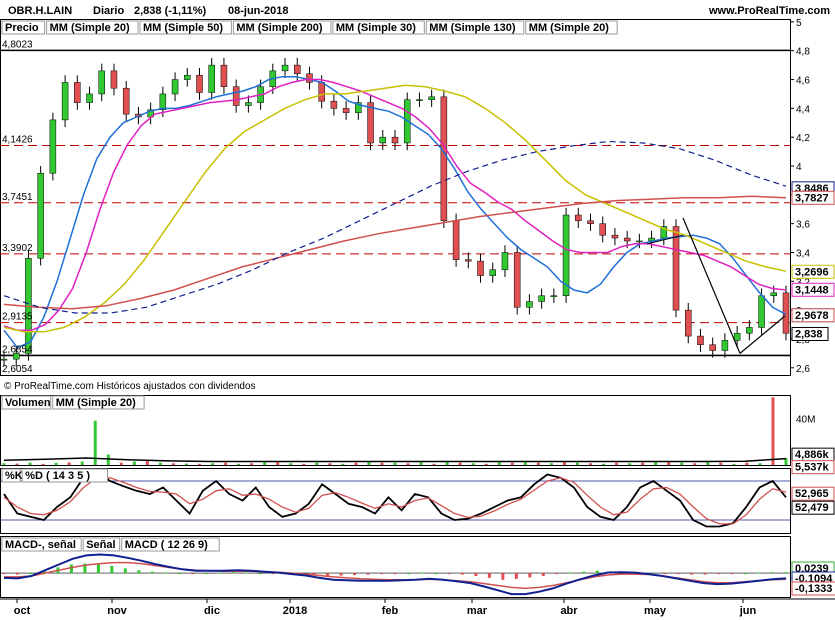 This screenshot has height=620, width=835. I want to click on header-date: 08-jun-2018, so click(258, 11).